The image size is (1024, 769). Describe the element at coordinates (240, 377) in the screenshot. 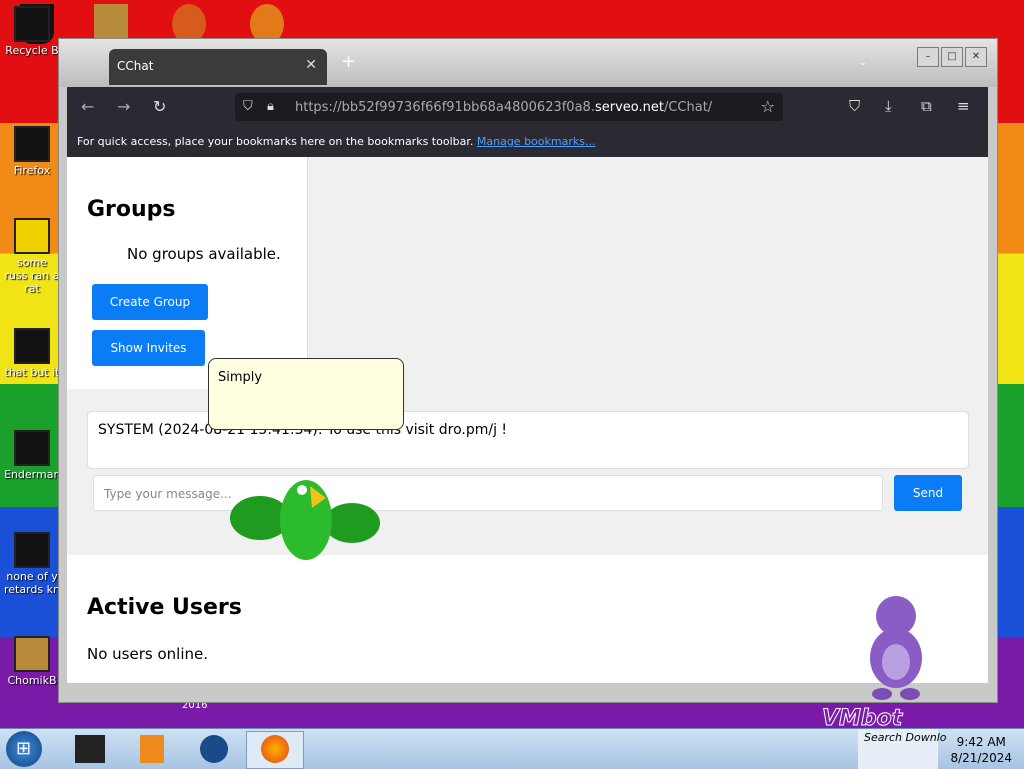

I see `speech-bubble-text: Simply` at that location.